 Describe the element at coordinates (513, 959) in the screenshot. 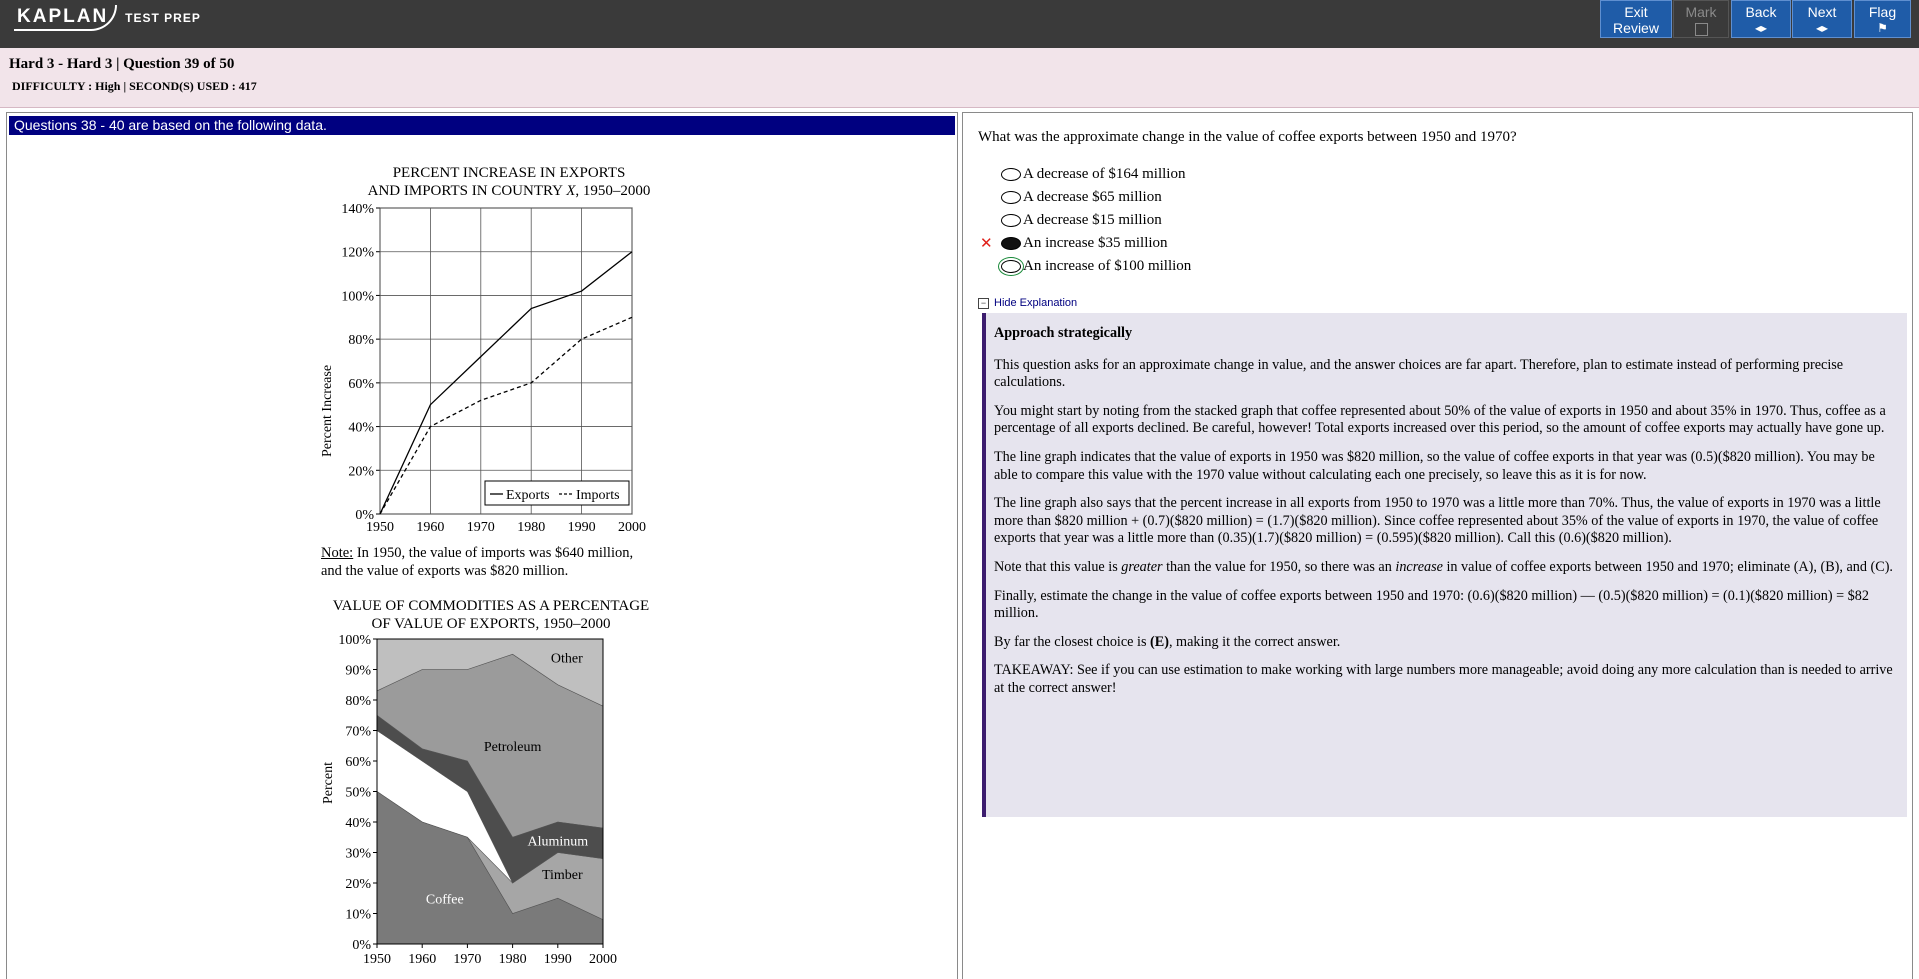

I see `chart2-xtick-label: 1980` at that location.